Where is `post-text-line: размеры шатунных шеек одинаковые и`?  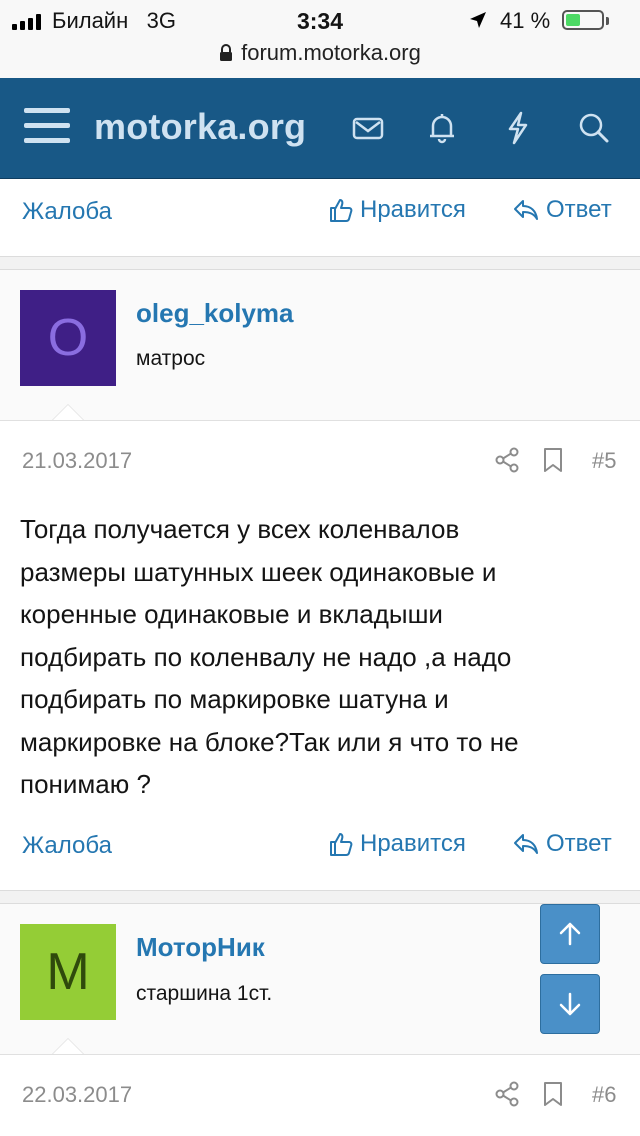
post-text-line: размеры шатунных шеек одинаковые и is located at coordinates (258, 571).